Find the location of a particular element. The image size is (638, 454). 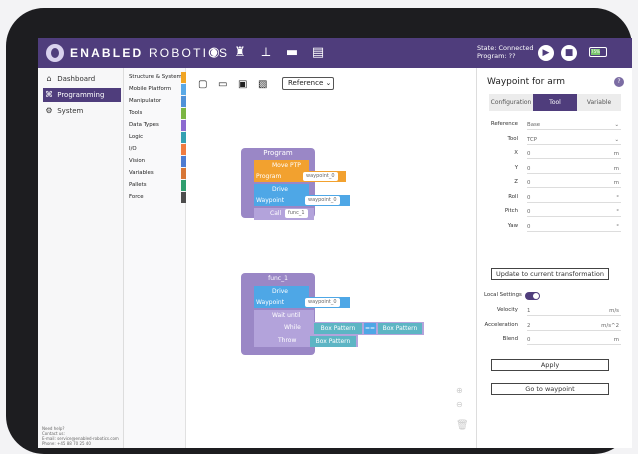

code-icon: ⌘ is located at coordinates (49, 94).